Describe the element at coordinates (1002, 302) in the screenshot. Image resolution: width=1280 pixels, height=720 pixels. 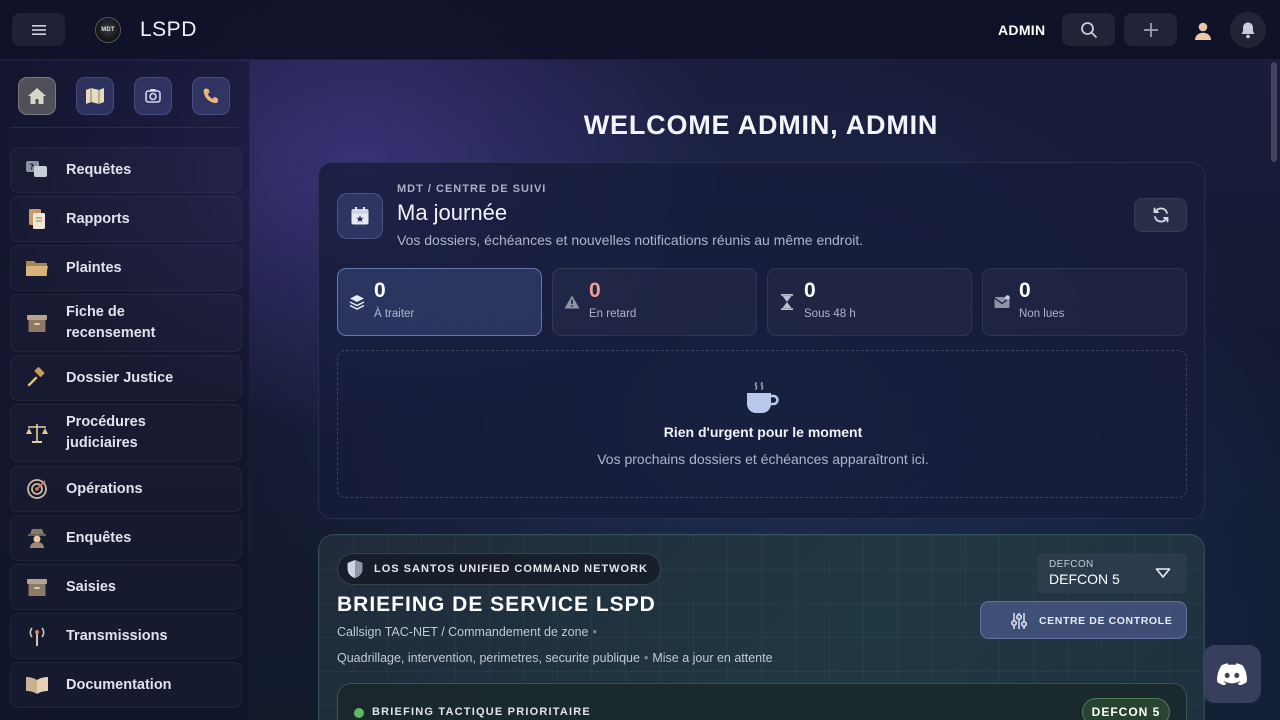
I see `mail-icon` at that location.